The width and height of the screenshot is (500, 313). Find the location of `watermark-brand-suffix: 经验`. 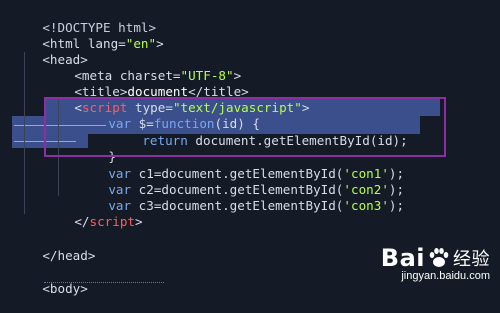

watermark-brand-suffix: 经验 is located at coordinates (471, 259).